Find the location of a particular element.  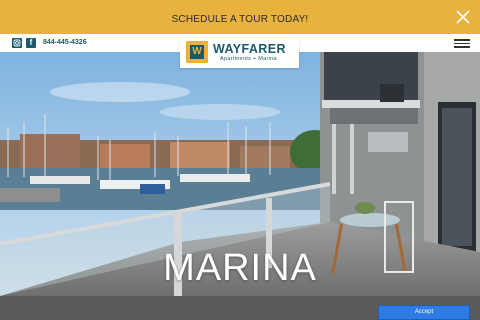

logo-mark-letter: W is located at coordinates (197, 52).